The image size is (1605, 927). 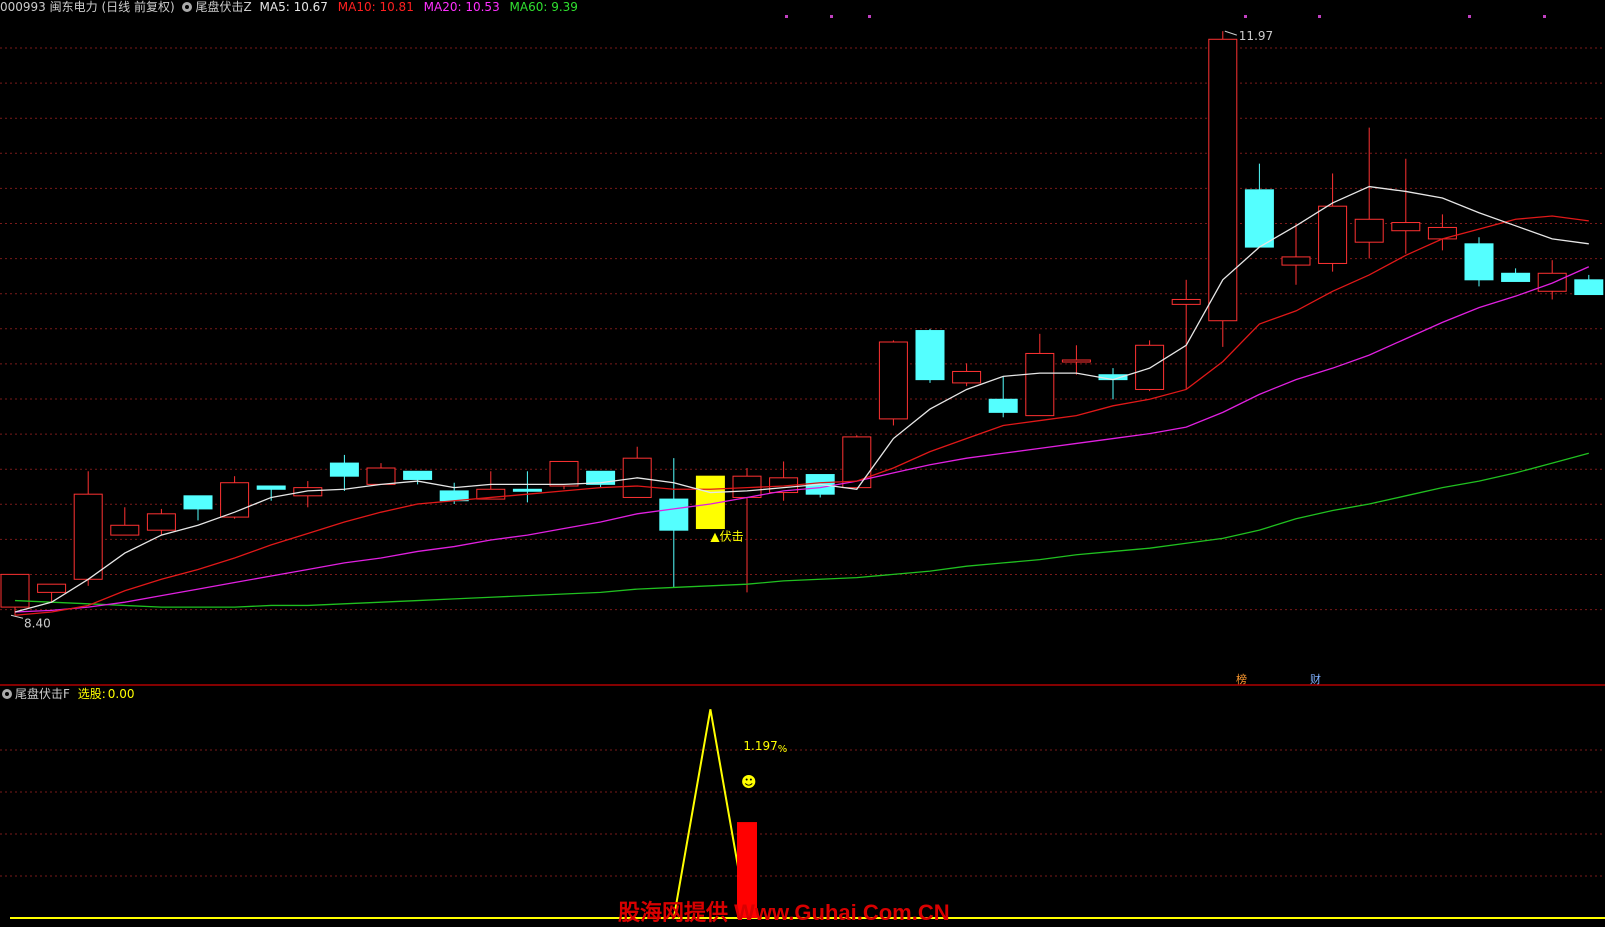 What do you see at coordinates (543, 7) in the screenshot?
I see `ma60-value: MA60: 9.39` at bounding box center [543, 7].